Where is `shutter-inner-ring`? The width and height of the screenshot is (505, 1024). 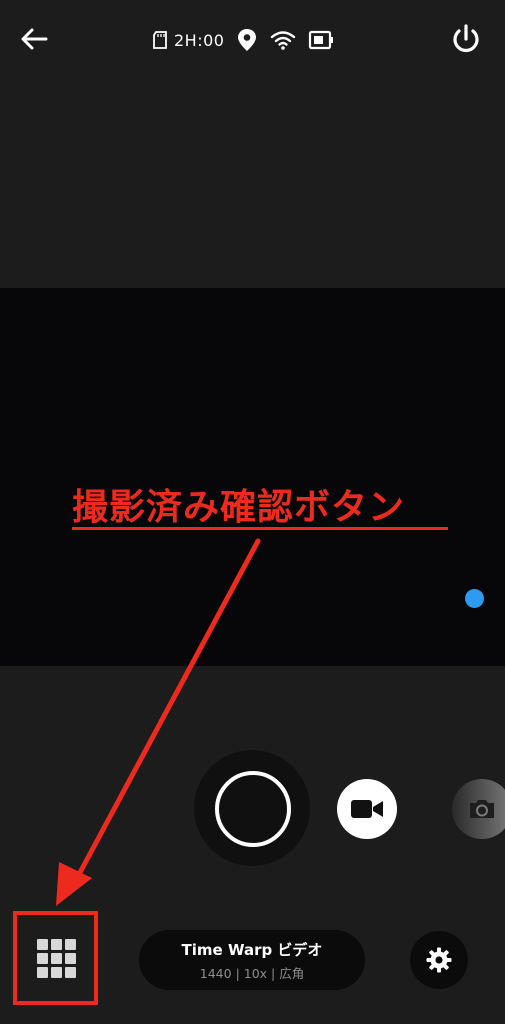 shutter-inner-ring is located at coordinates (253, 809).